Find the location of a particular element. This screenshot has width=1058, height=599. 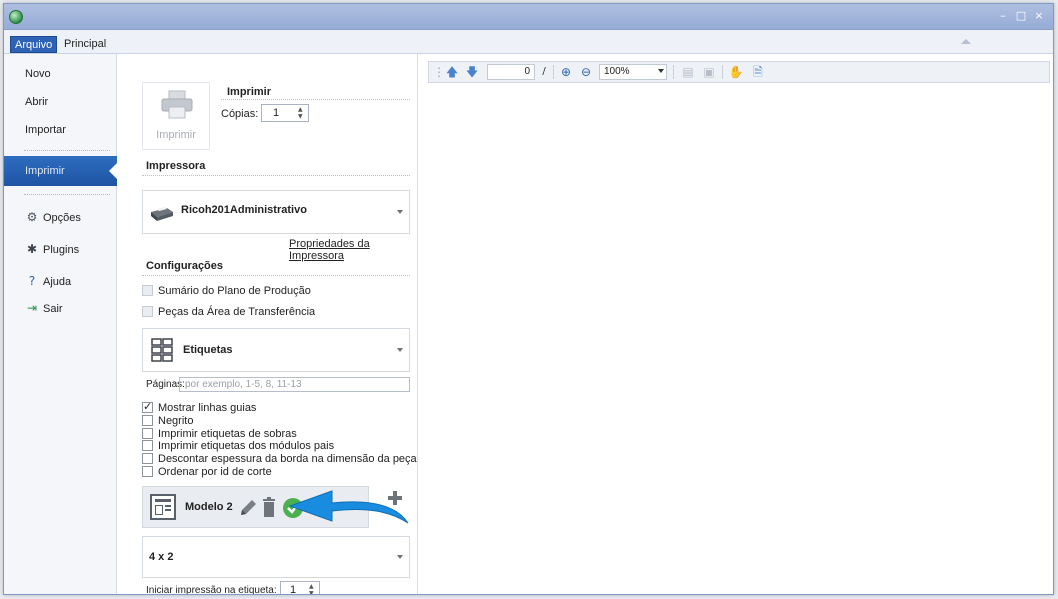

start-label-stepper: 1 ▲ ▼ is located at coordinates (300, 588).